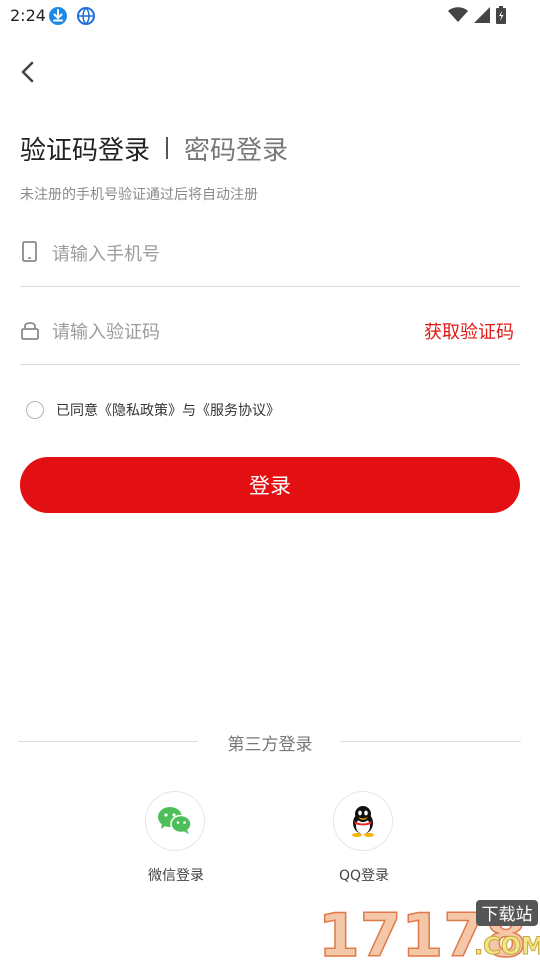  I want to click on login-button-label: 登录, so click(270, 486).